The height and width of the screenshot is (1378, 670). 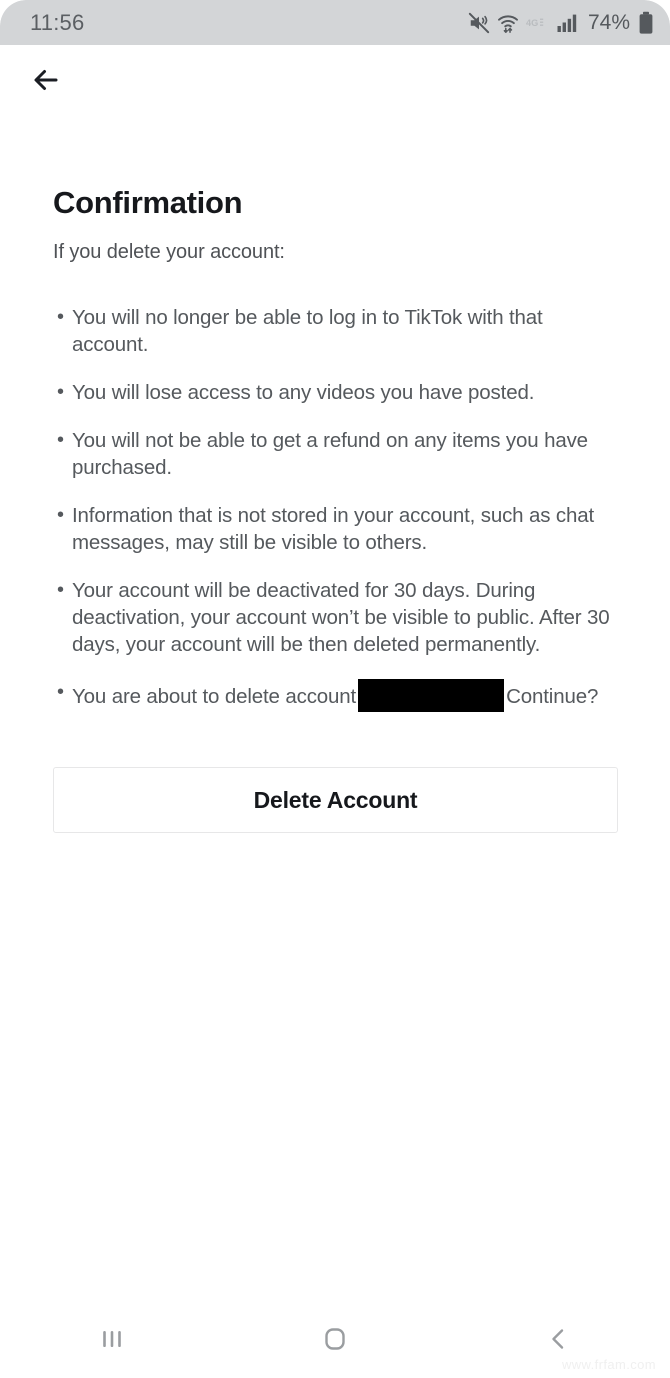 What do you see at coordinates (214, 696) in the screenshot?
I see `confirmation-prefix-text: You are about to delete account` at bounding box center [214, 696].